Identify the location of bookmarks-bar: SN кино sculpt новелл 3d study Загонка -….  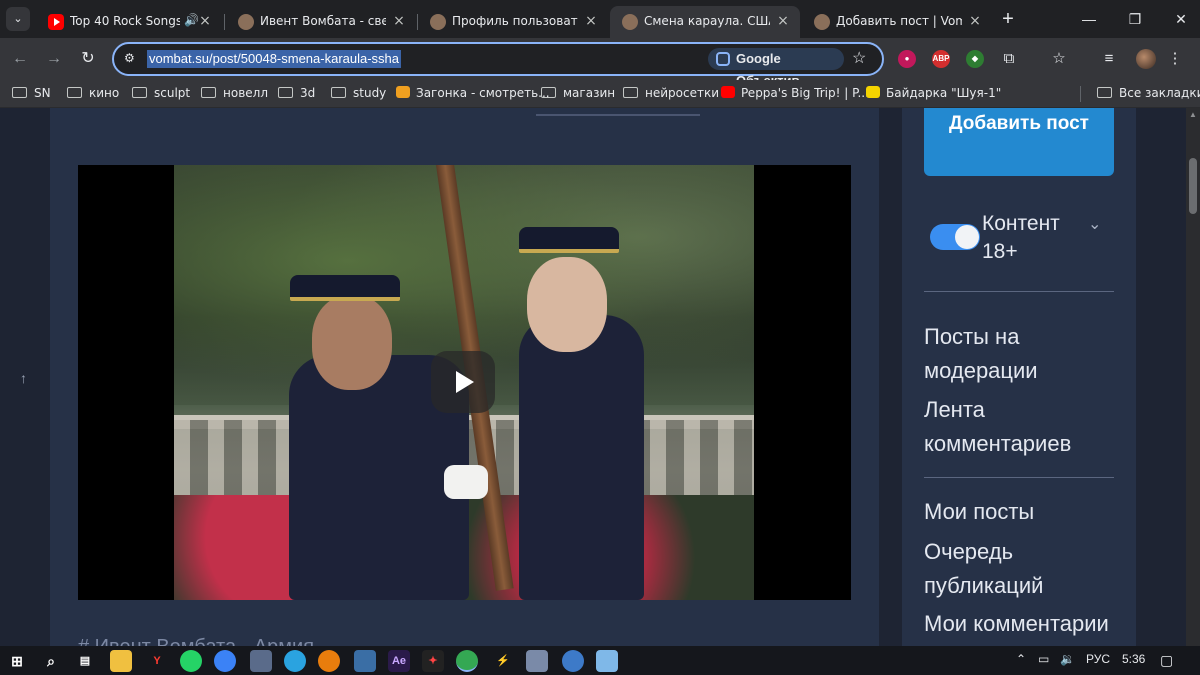
(600, 94).